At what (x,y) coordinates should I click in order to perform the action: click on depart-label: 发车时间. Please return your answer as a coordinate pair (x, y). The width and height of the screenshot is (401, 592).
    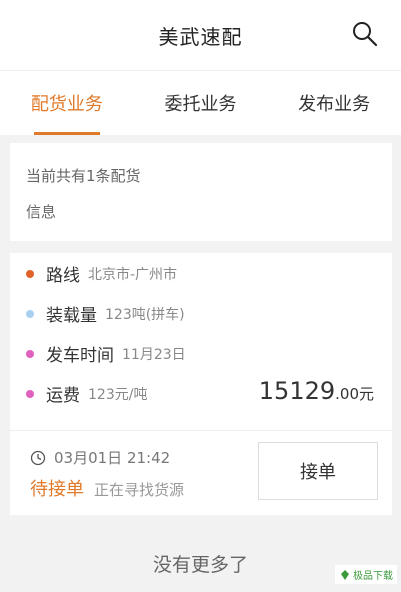
    Looking at the image, I should click on (80, 356).